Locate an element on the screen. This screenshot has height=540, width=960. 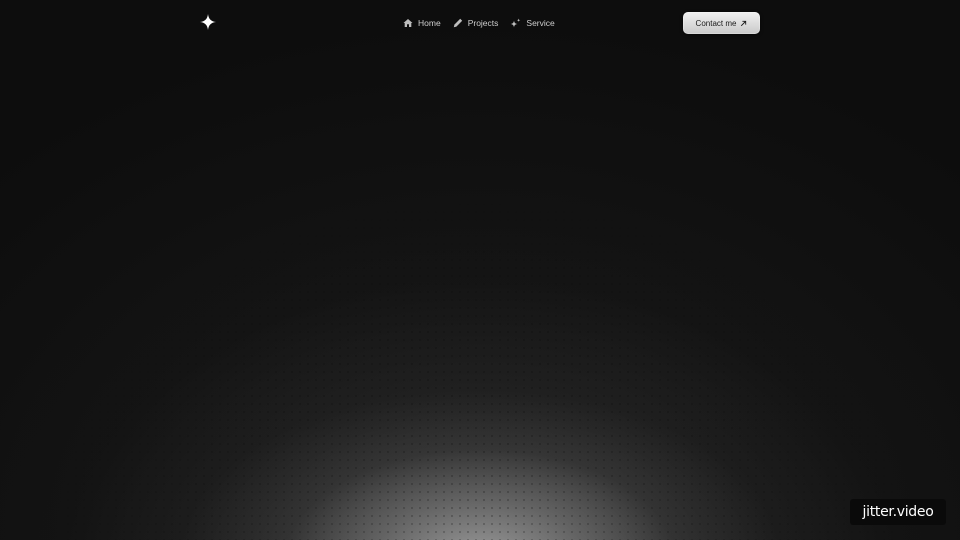
watermark-text: jitter.video is located at coordinates (898, 512).